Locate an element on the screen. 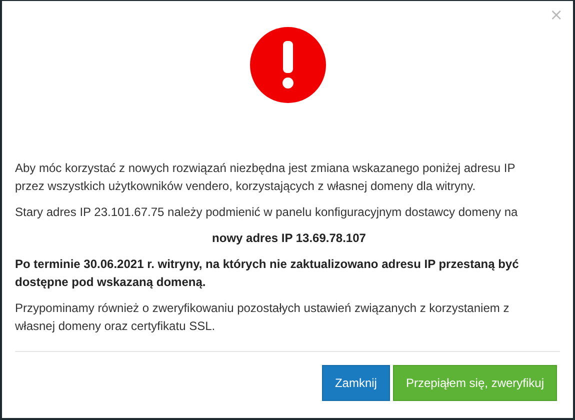 Image resolution: width=575 pixels, height=420 pixels. confirm-button: Przepiąłem się, zweryfikuj is located at coordinates (474, 383).